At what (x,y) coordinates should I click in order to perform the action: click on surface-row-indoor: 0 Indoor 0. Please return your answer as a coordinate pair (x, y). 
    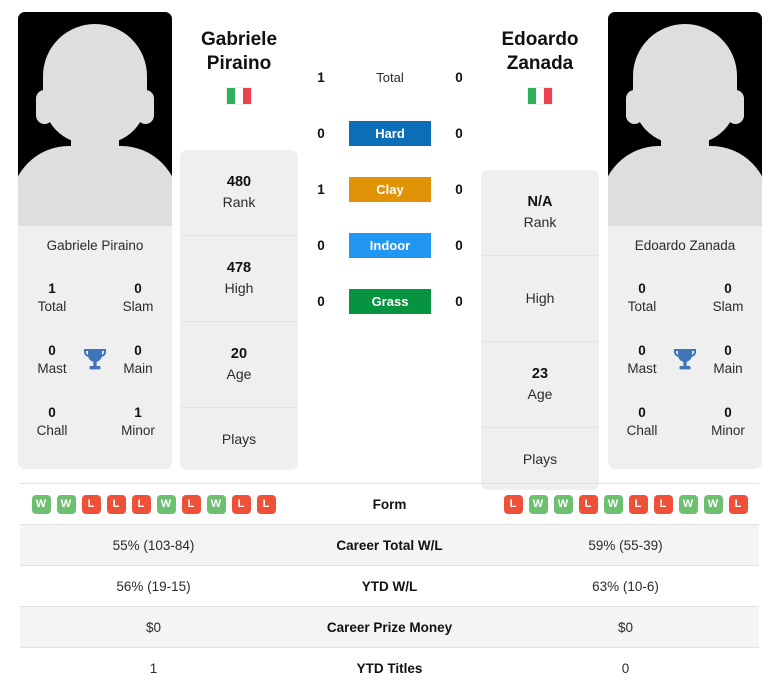
    Looking at the image, I should click on (390, 245).